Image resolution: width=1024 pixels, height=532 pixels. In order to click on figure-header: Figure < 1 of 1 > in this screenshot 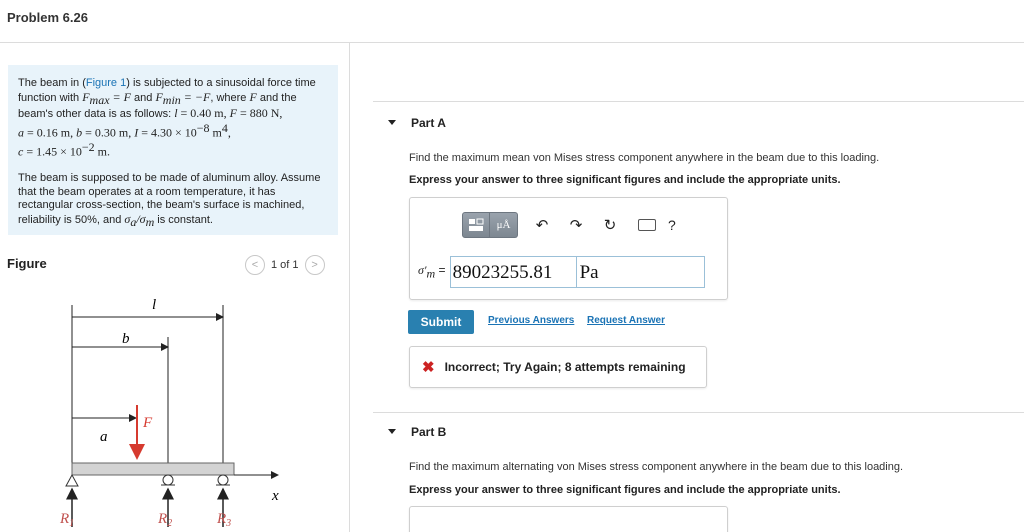, I will do `click(174, 266)`.